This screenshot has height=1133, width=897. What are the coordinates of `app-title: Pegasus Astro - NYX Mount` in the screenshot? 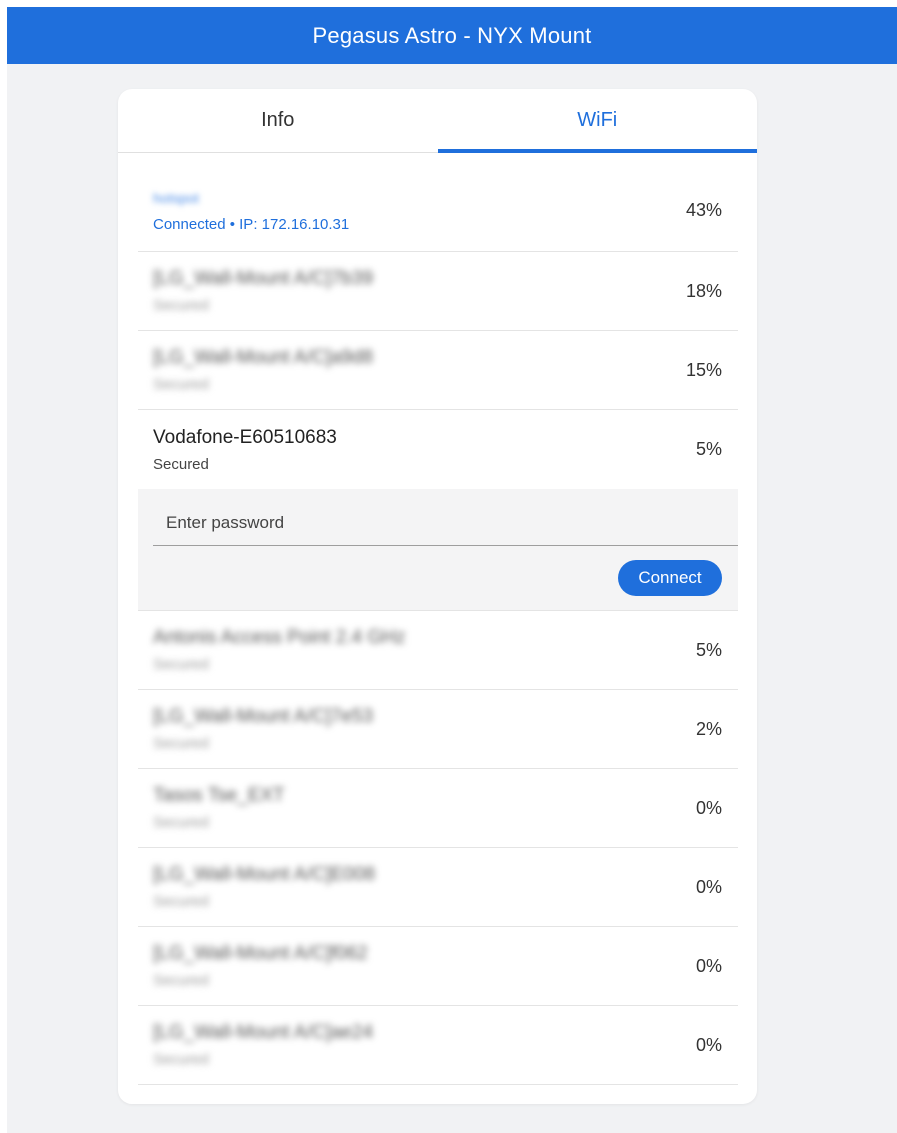 It's located at (452, 35).